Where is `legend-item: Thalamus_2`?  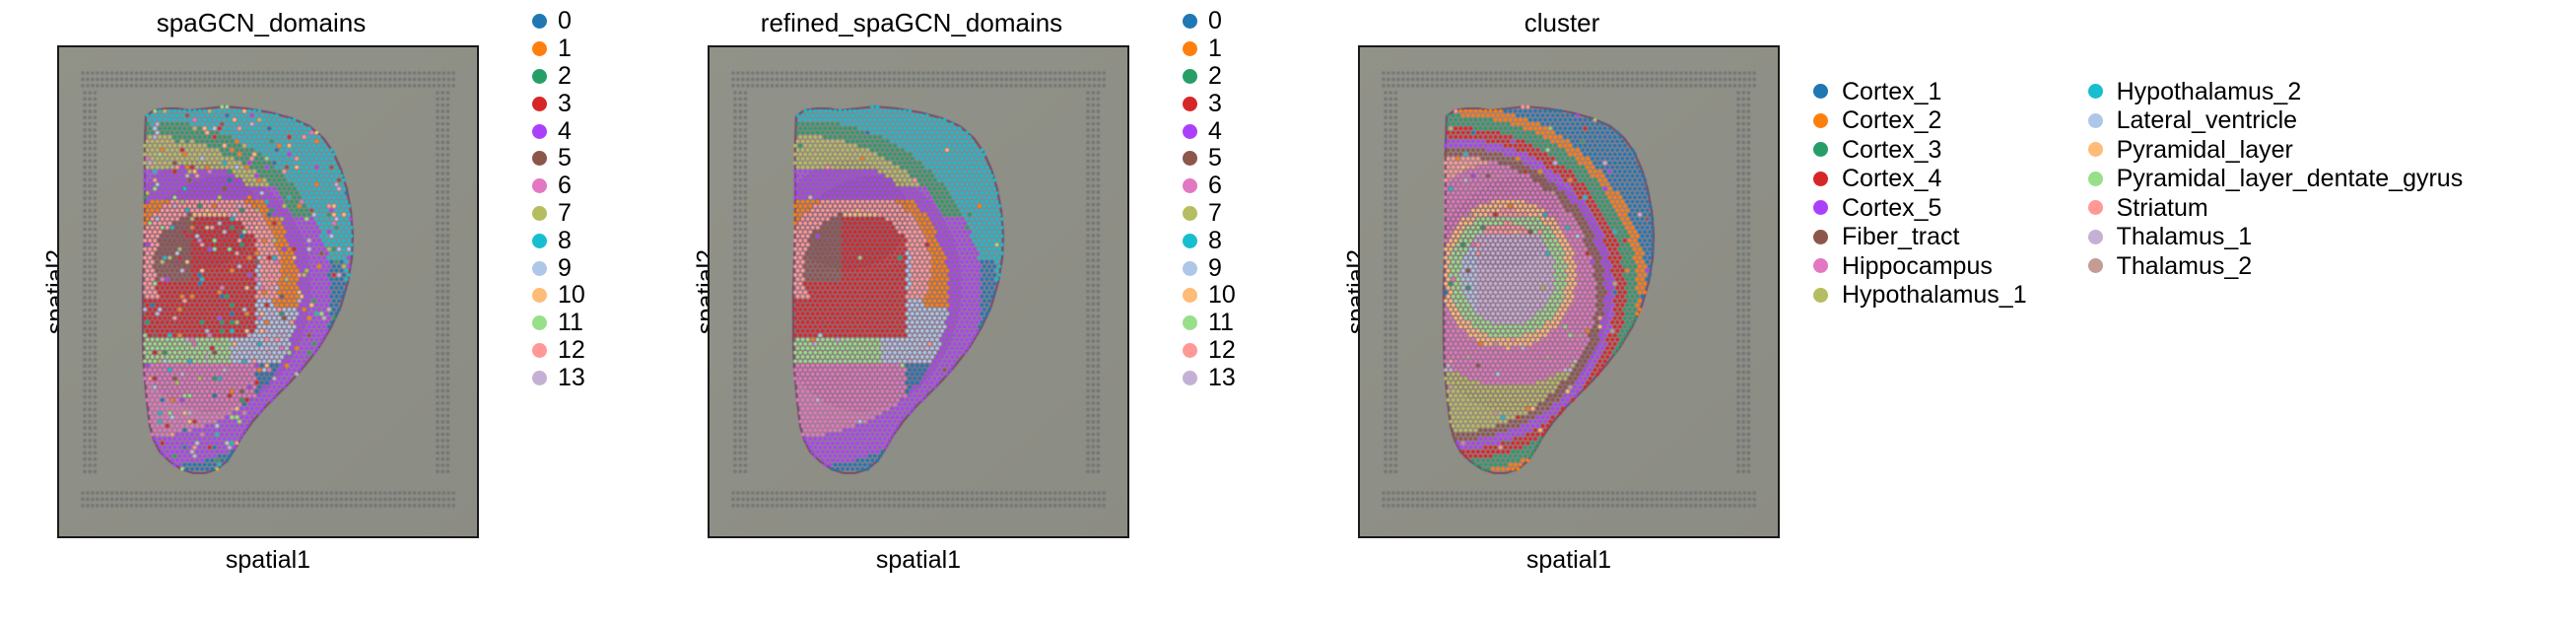
legend-item: Thalamus_2 is located at coordinates (2275, 266).